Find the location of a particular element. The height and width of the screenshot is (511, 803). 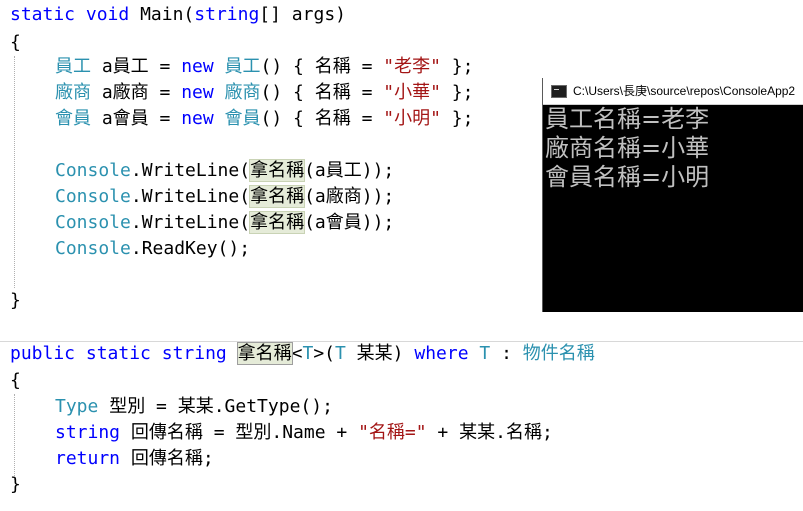

main-signature-line: static void Main(string[] args) is located at coordinates (178, 15).